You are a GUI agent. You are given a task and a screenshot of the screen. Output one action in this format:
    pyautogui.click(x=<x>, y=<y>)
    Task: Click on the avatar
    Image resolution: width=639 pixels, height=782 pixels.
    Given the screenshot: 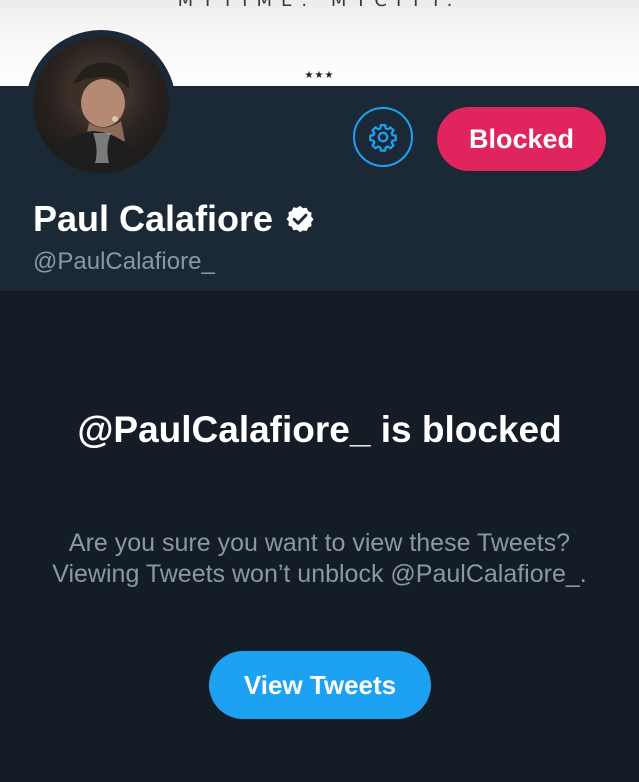 What is the action you would take?
    pyautogui.click(x=101, y=105)
    